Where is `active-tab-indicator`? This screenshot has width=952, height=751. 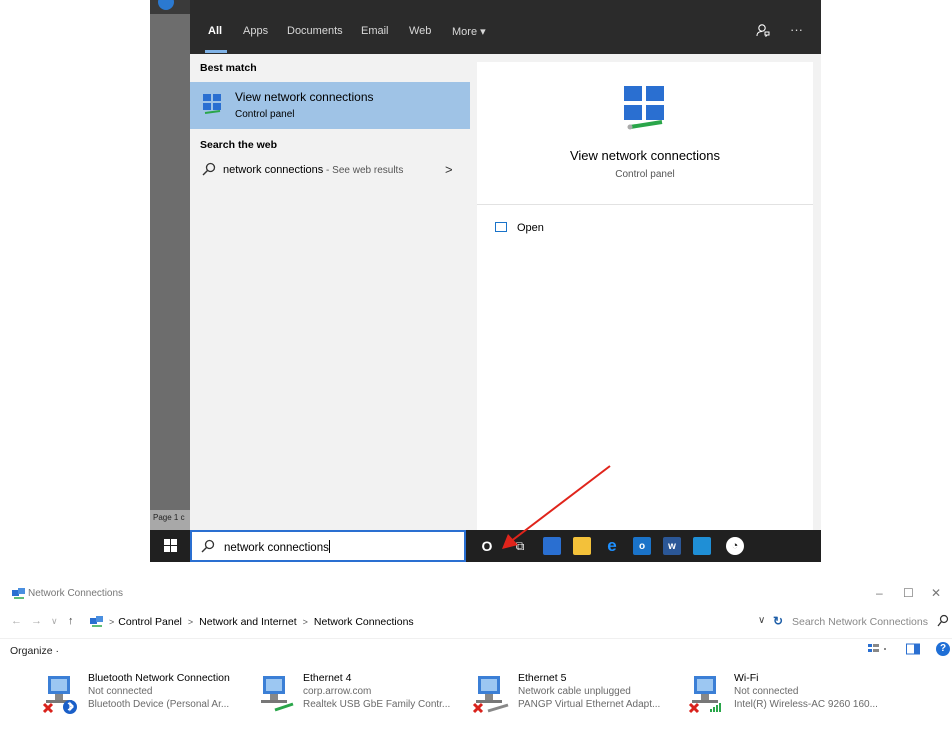
active-tab-indicator is located at coordinates (216, 51).